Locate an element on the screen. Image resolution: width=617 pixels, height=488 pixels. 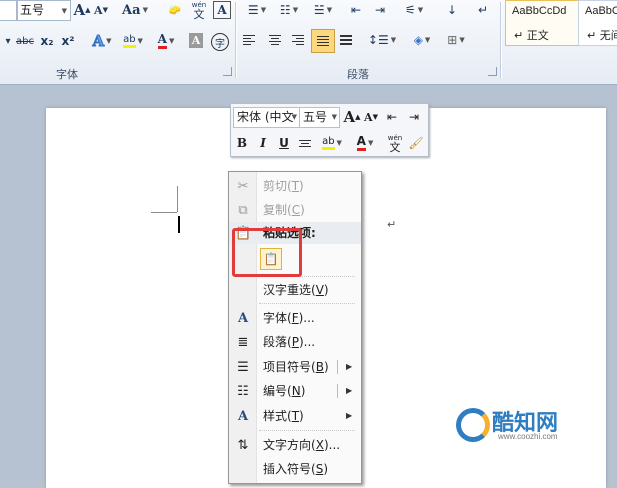
distributed-button is located at coordinates (346, 40).